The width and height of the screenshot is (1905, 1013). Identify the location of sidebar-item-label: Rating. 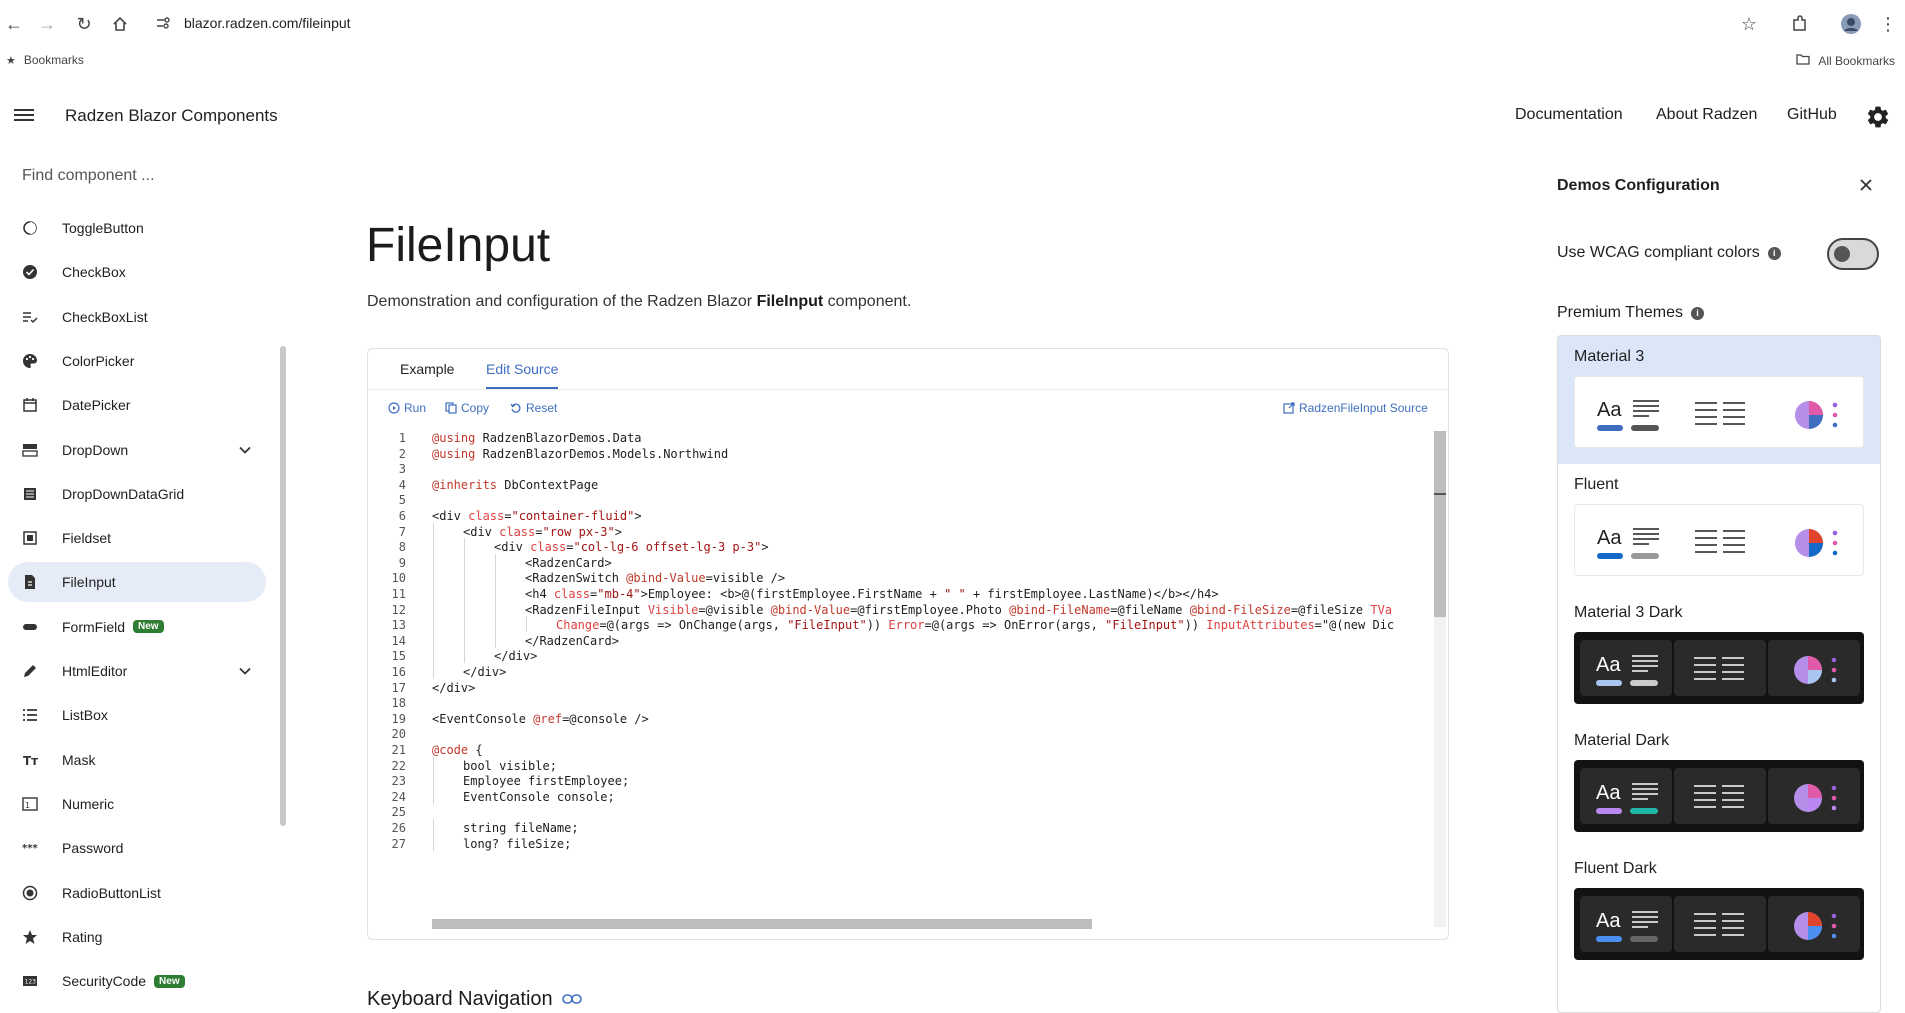
(82, 936).